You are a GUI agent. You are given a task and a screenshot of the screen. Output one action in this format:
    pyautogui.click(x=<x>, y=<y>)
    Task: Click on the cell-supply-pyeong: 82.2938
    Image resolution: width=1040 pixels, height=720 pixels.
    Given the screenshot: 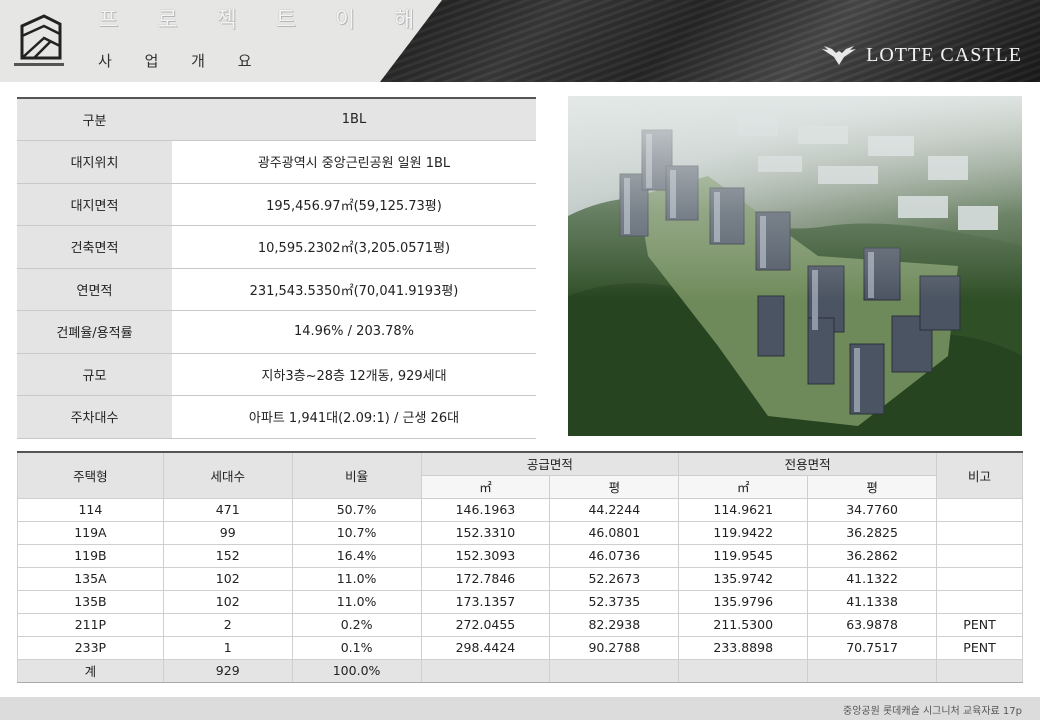 What is the action you would take?
    pyautogui.click(x=614, y=624)
    